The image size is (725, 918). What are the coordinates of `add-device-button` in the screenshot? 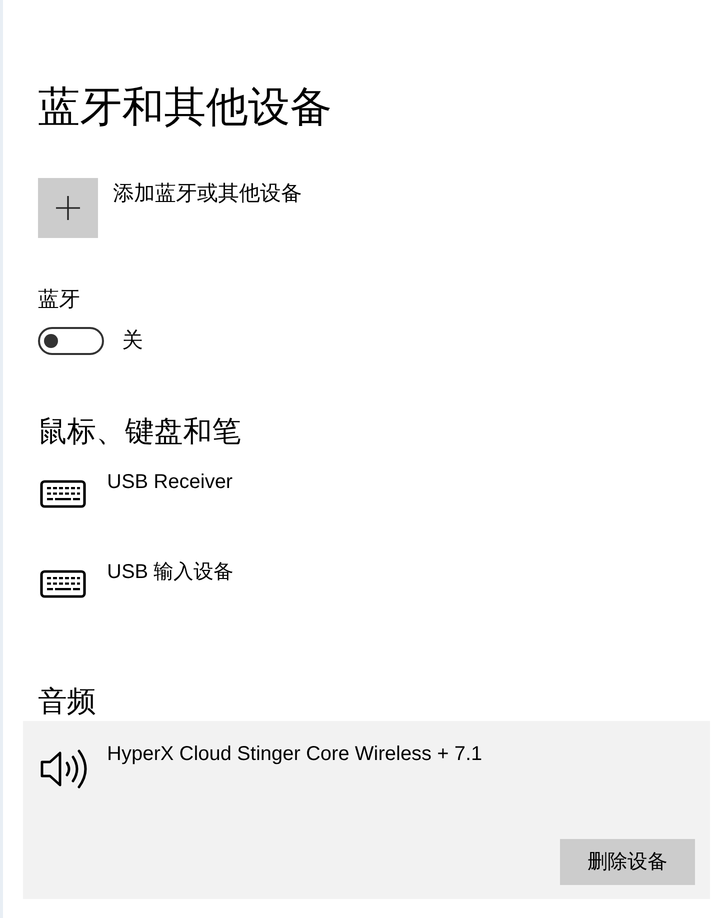 It's located at (68, 208).